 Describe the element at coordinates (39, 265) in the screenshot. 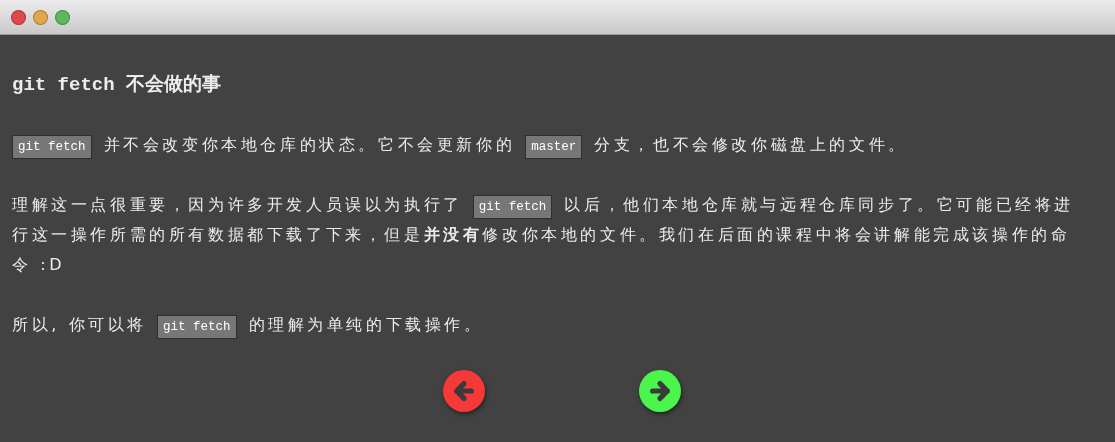

I see `paragraph-text: 令 :D` at that location.